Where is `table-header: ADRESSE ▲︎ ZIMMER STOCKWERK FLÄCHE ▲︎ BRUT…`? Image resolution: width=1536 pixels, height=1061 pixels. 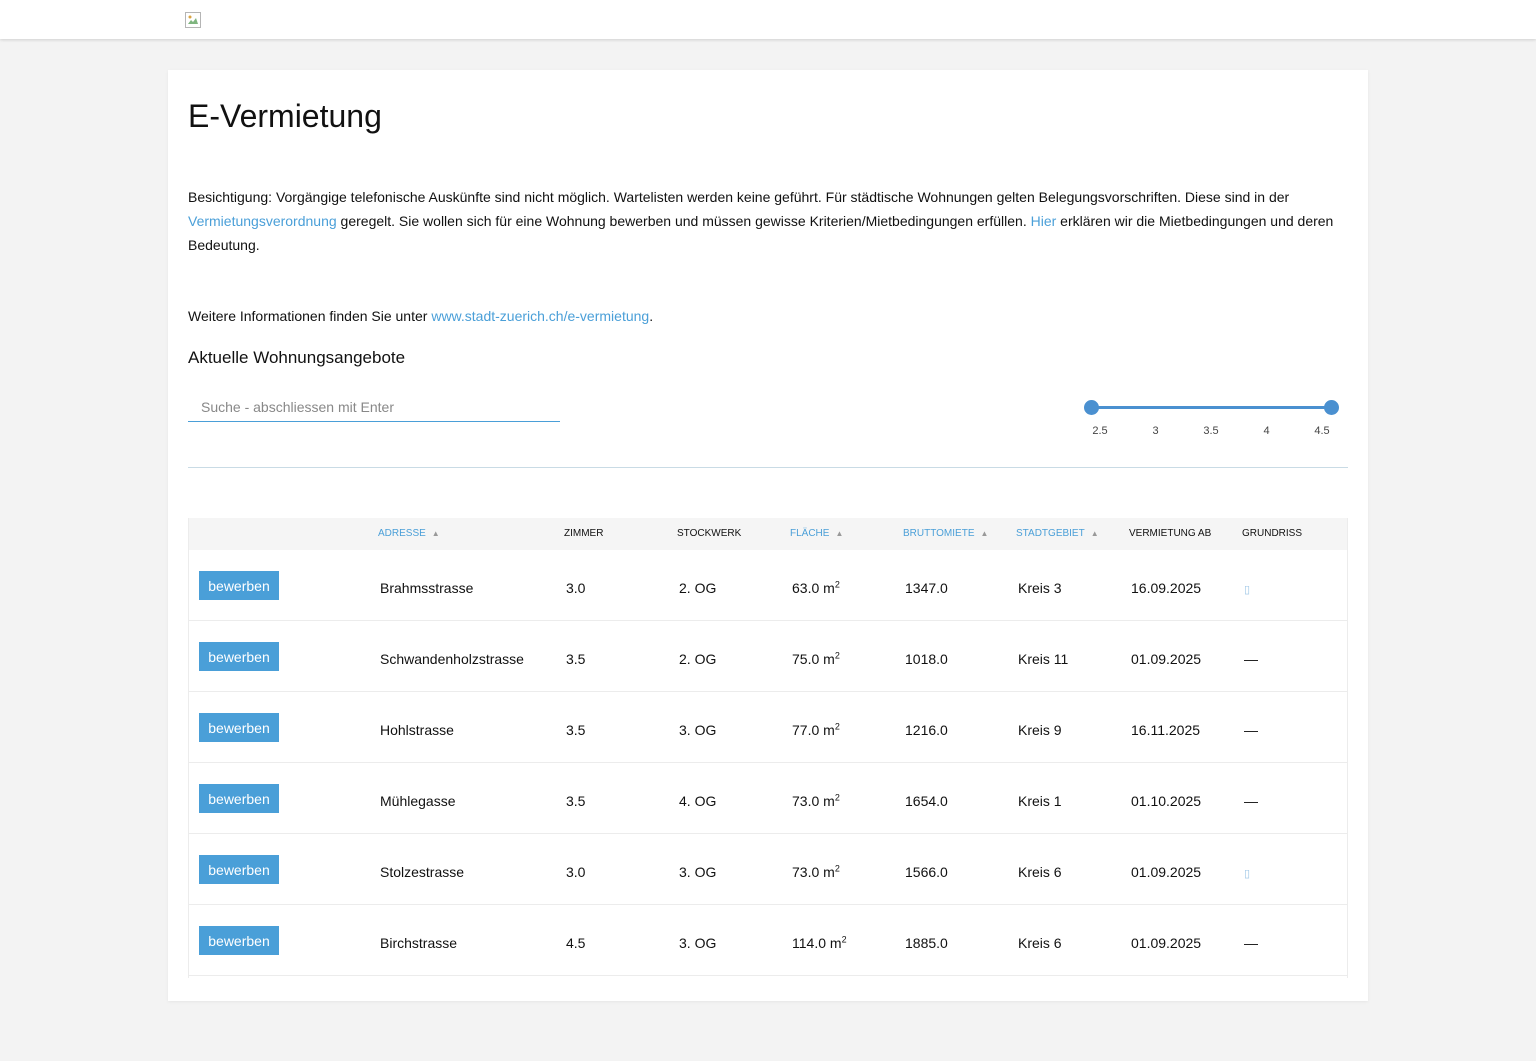 table-header: ADRESSE ▲︎ ZIMMER STOCKWERK FLÄCHE ▲︎ BRUT… is located at coordinates (768, 534).